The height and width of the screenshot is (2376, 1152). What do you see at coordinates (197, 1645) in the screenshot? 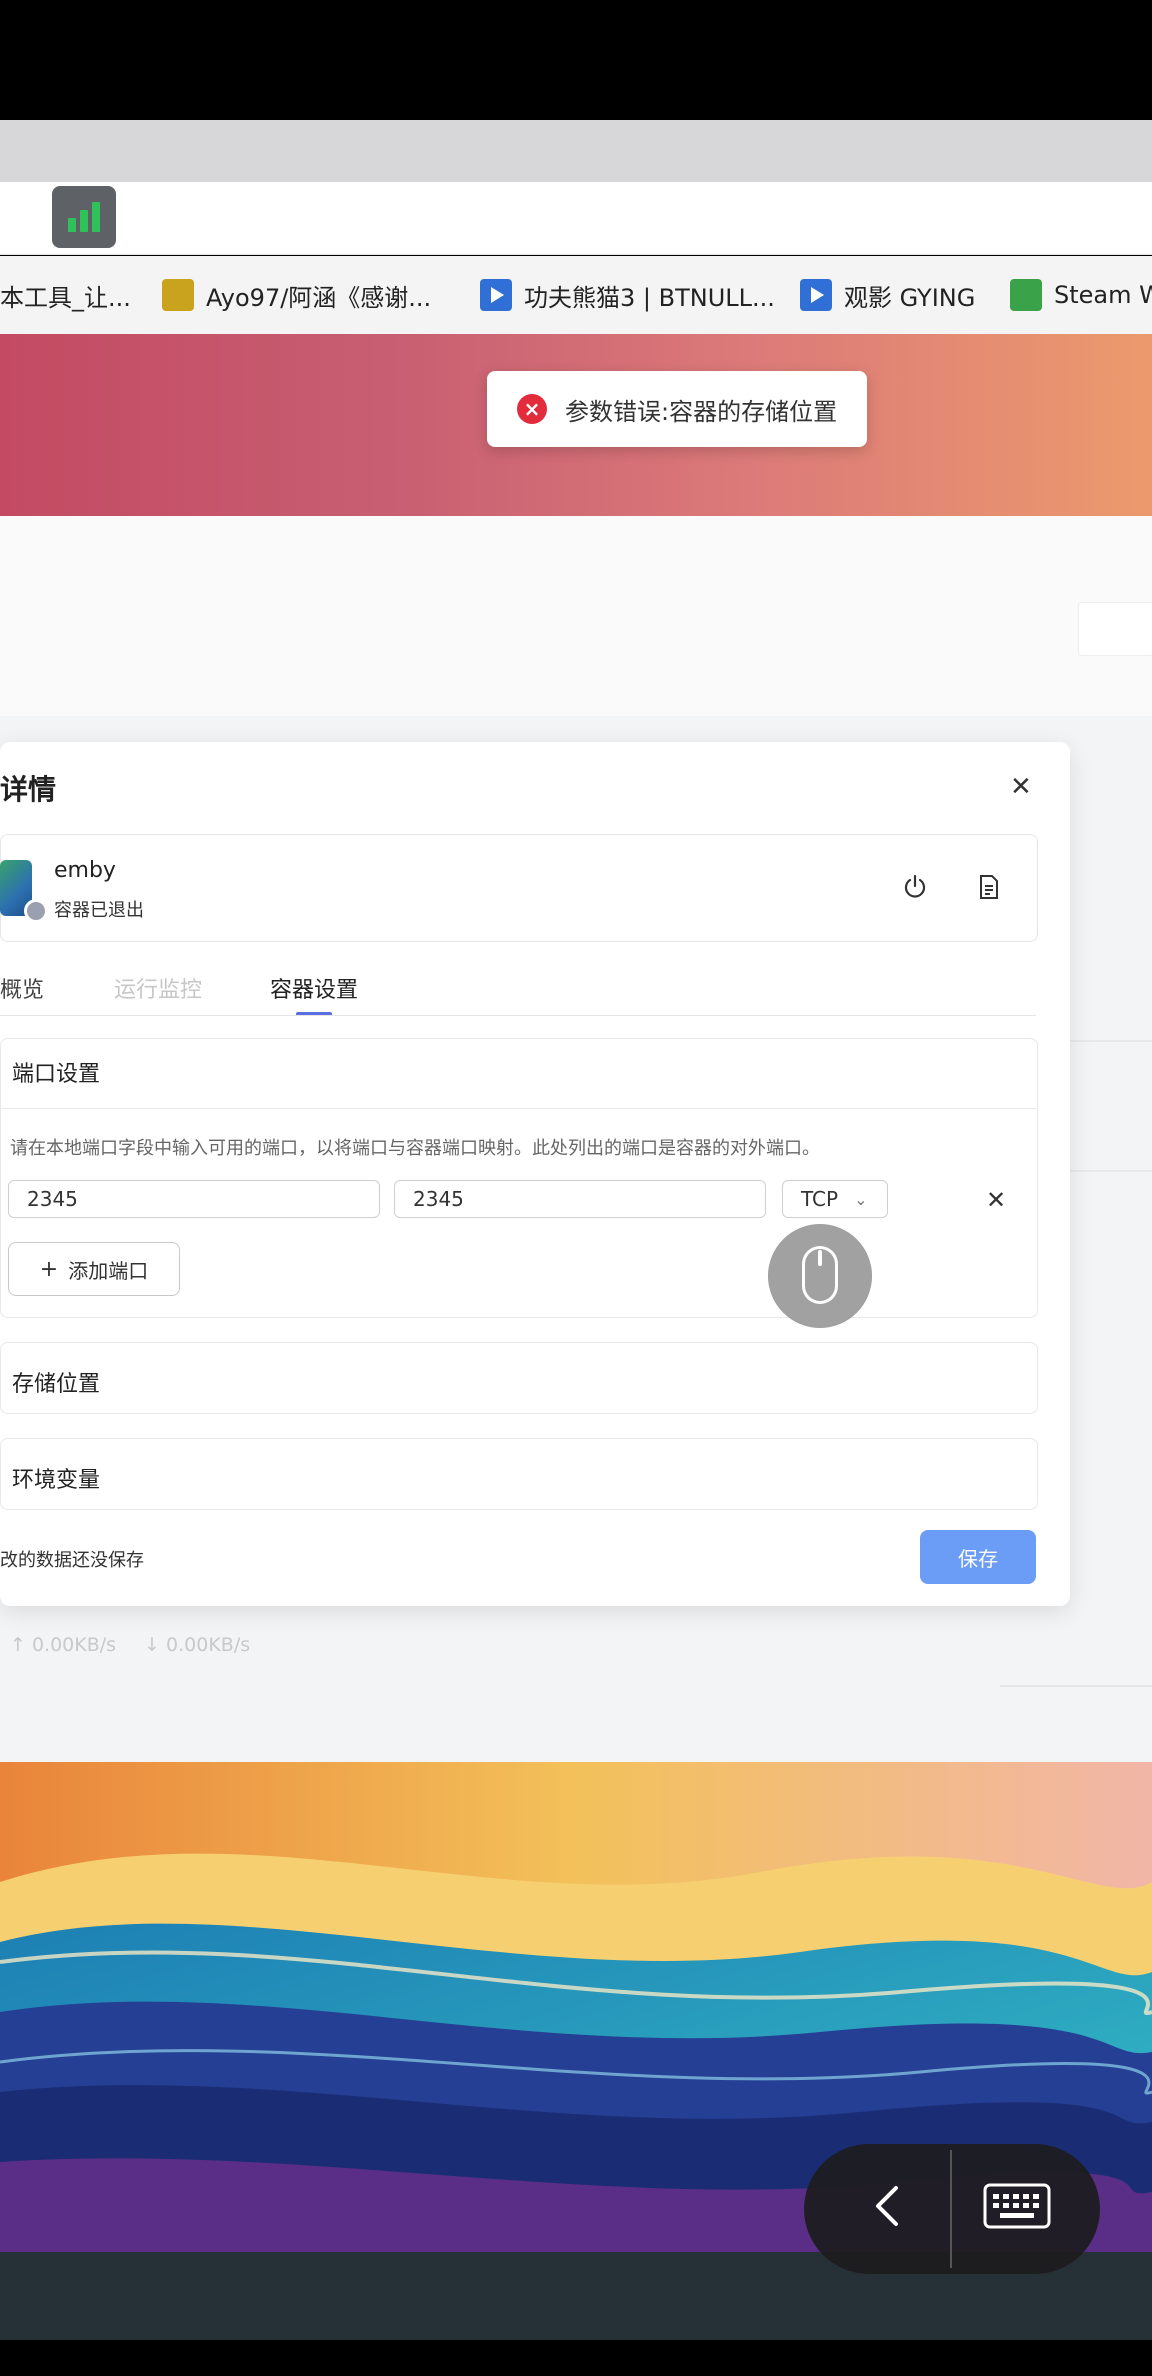
I see `download-speed: ↓ 0.00KB/s` at bounding box center [197, 1645].